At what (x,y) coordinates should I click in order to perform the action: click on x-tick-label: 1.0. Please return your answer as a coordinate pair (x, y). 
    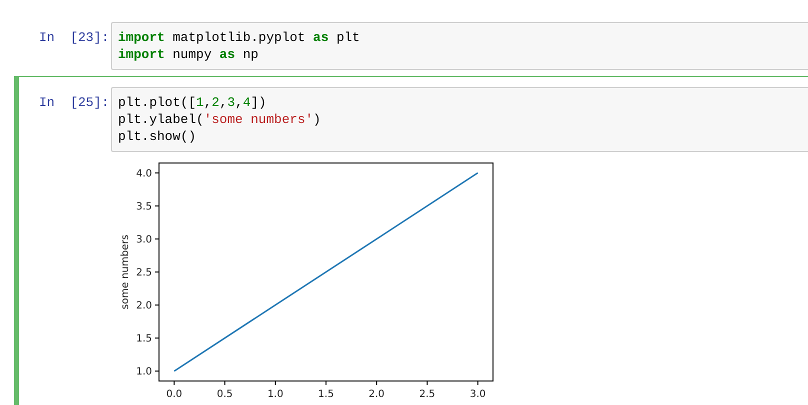
    Looking at the image, I should click on (275, 394).